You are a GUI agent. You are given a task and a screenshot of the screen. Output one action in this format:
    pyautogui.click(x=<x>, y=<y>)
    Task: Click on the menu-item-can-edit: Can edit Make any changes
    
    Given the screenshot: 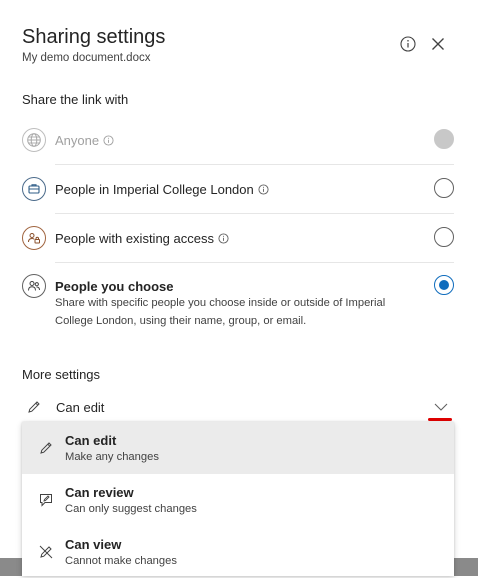 What is the action you would take?
    pyautogui.click(x=238, y=448)
    